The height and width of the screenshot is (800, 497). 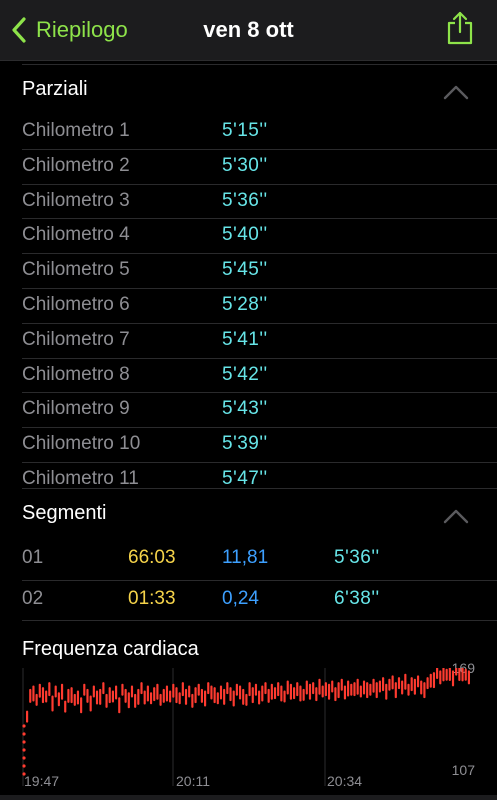 I want to click on split-row: Chilometro 8 5'42'', so click(x=259, y=376).